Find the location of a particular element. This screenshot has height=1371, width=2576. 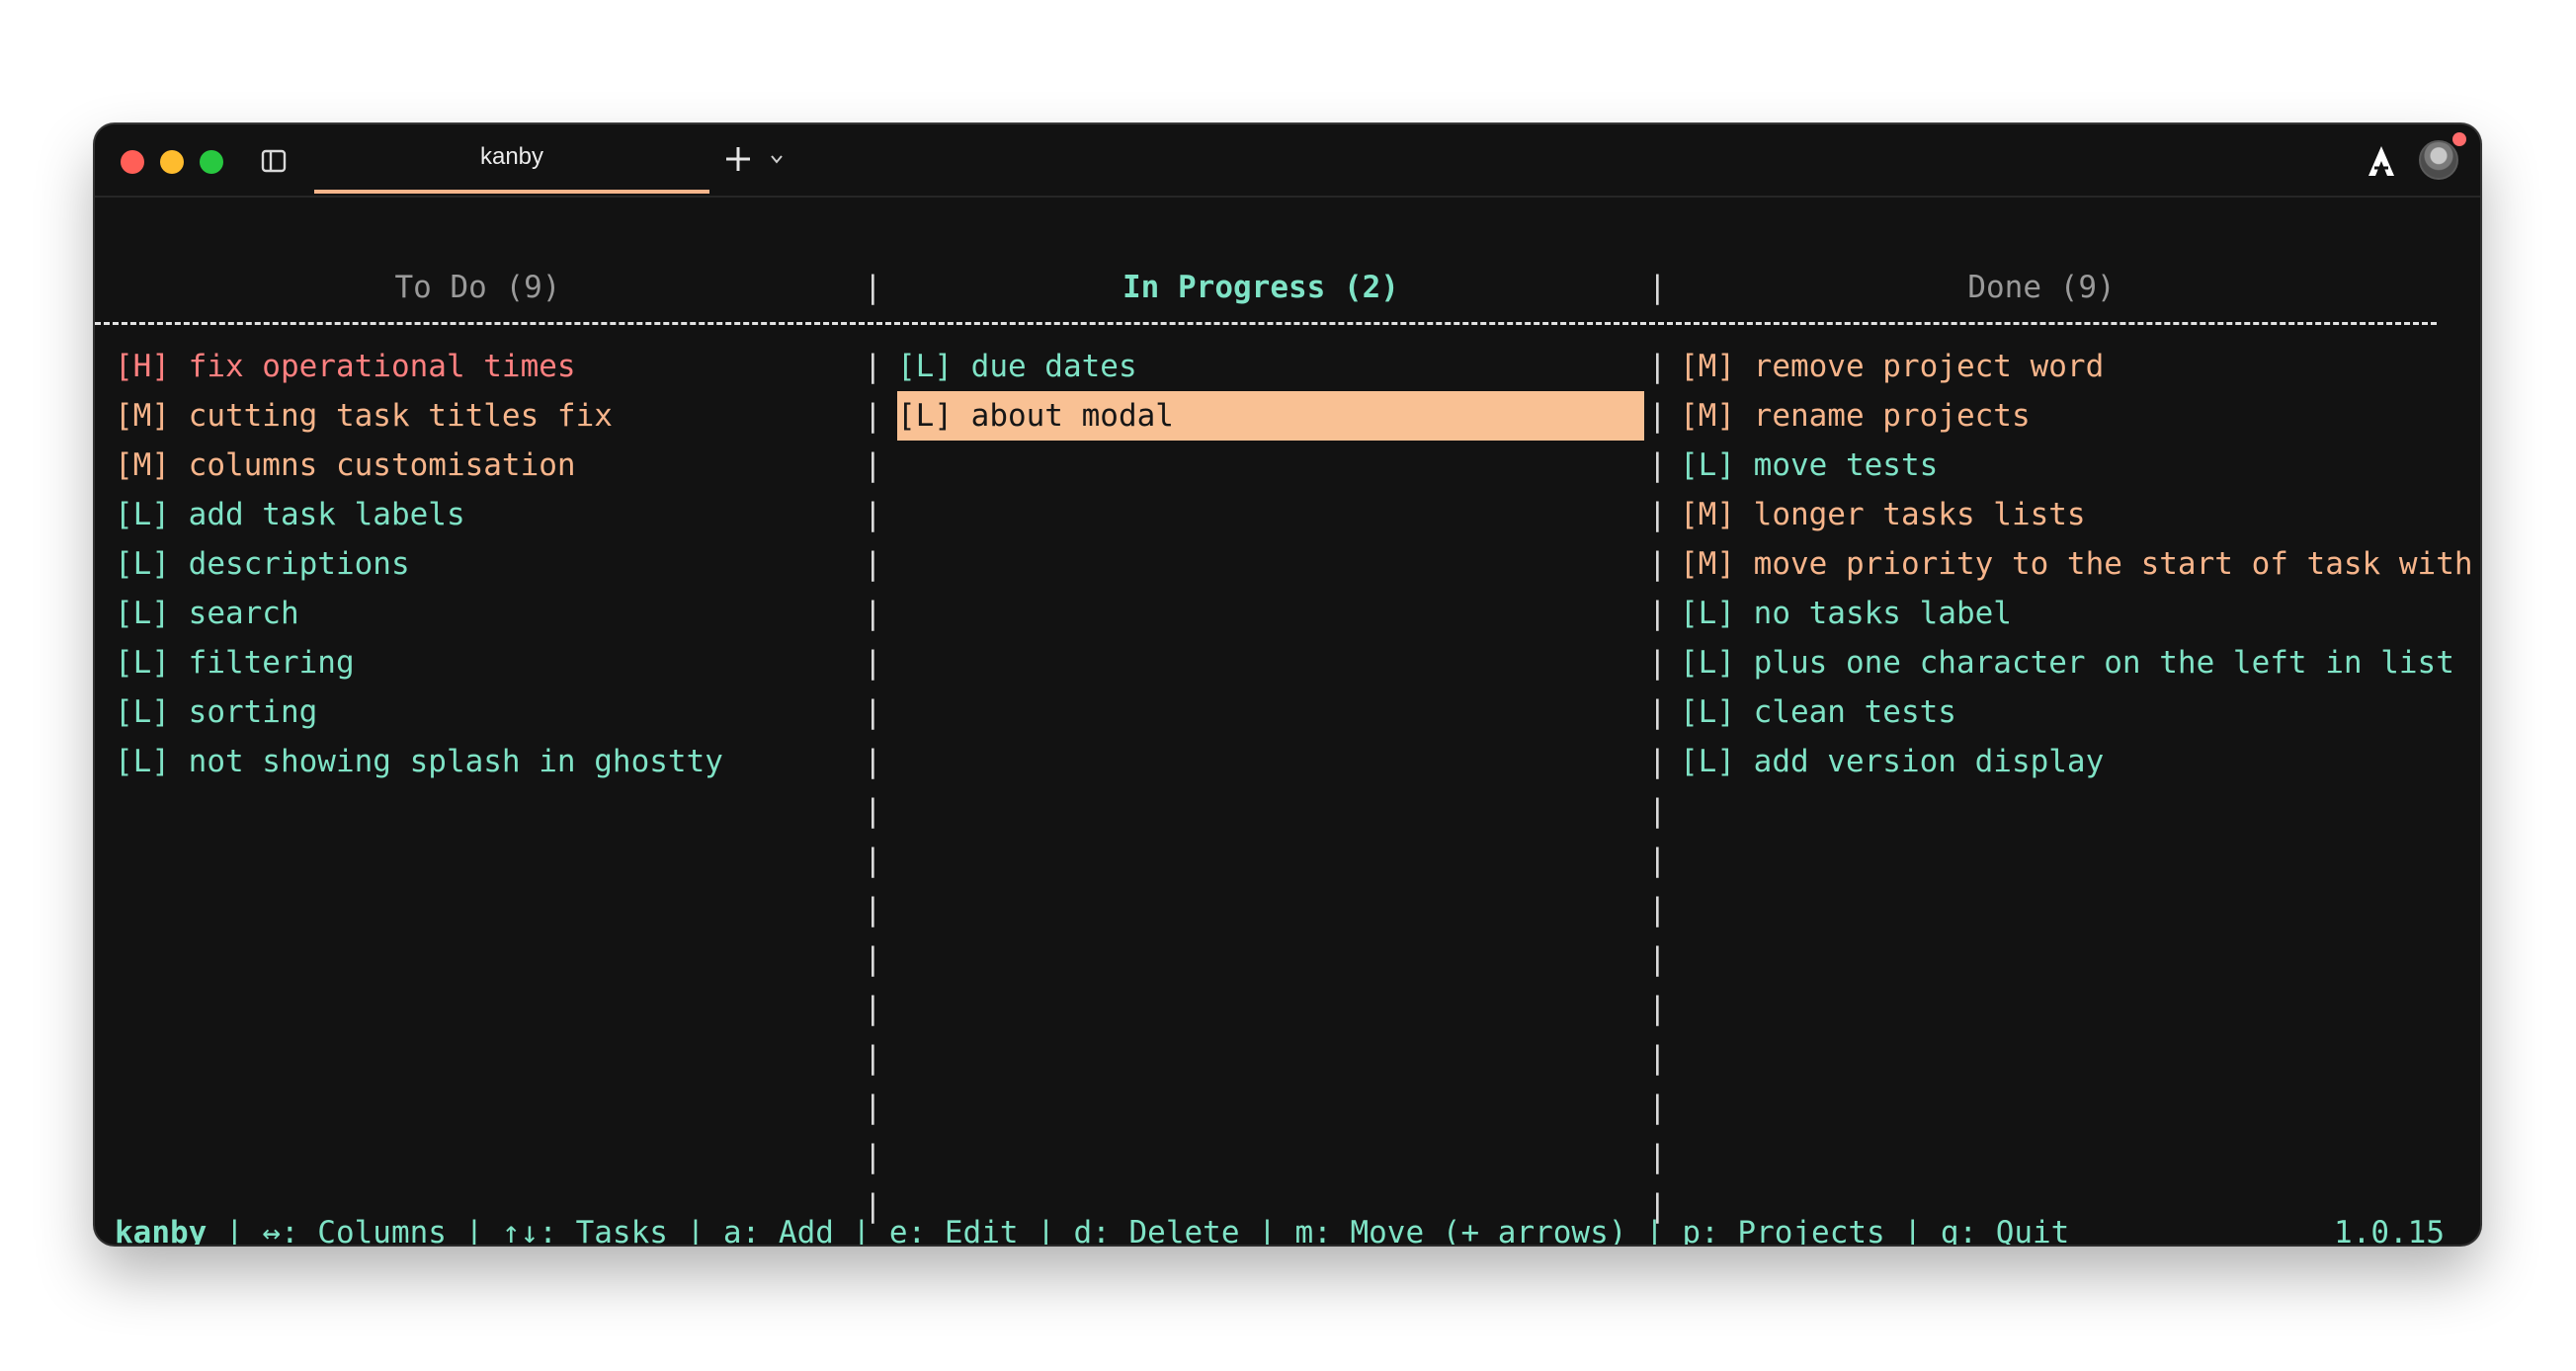

brand-icon is located at coordinates (2381, 161).